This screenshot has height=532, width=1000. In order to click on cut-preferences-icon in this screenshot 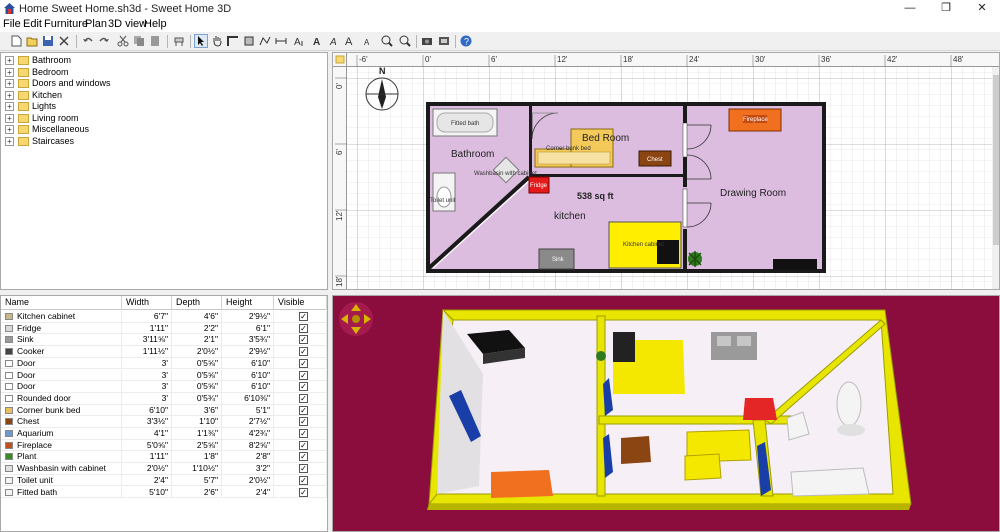, I will do `click(64, 41)`.